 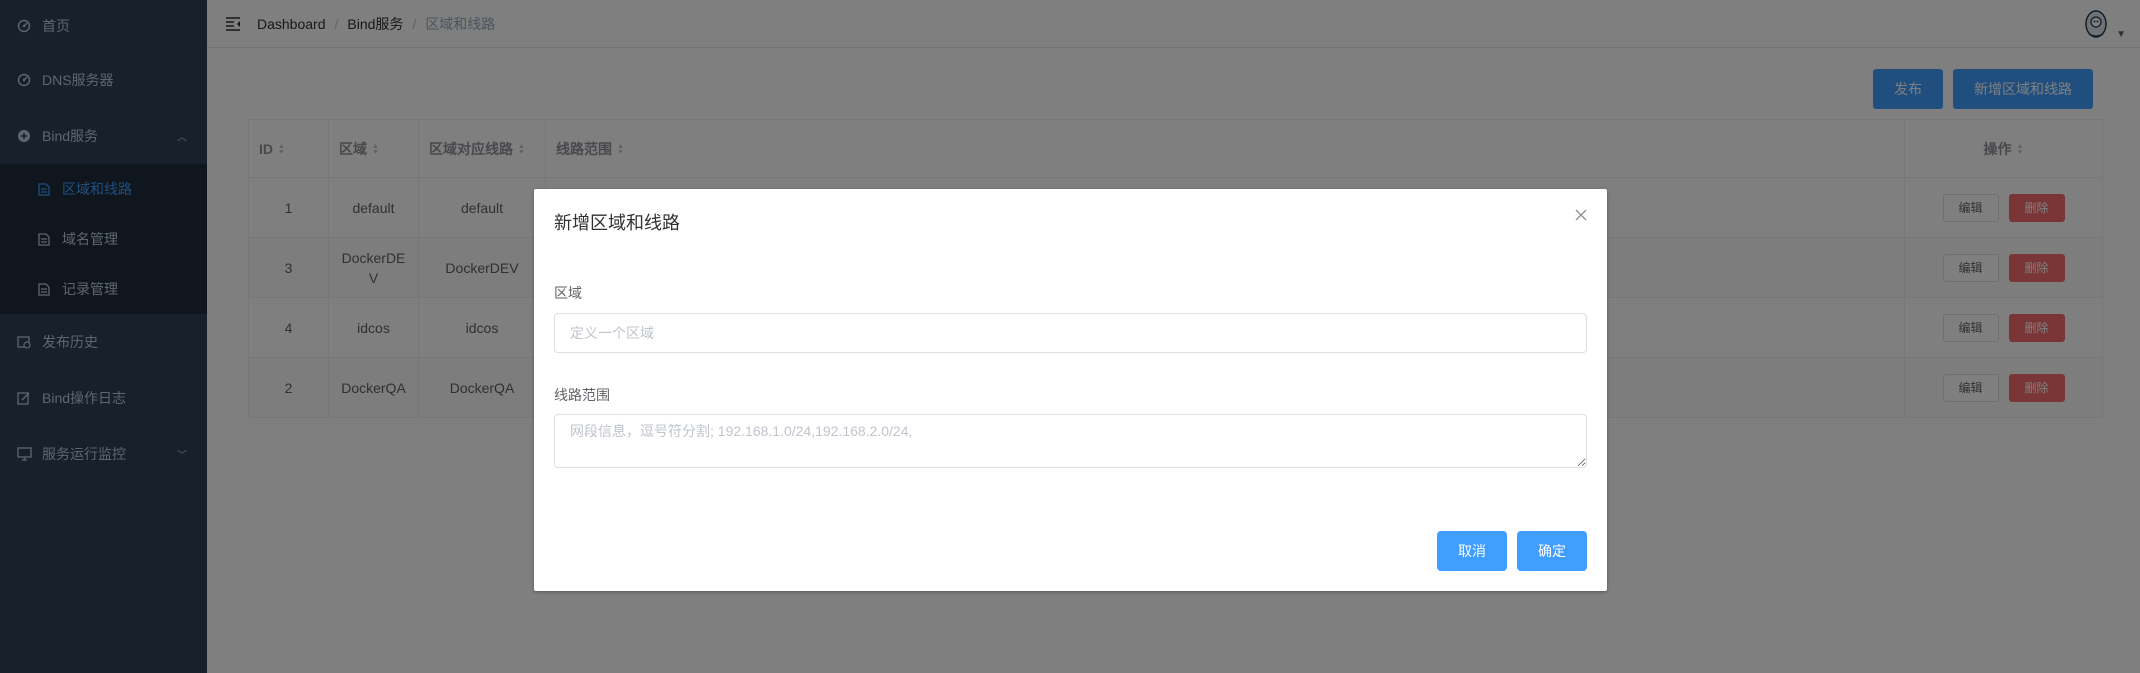 What do you see at coordinates (1472, 551) in the screenshot?
I see `cancel-button: 取消` at bounding box center [1472, 551].